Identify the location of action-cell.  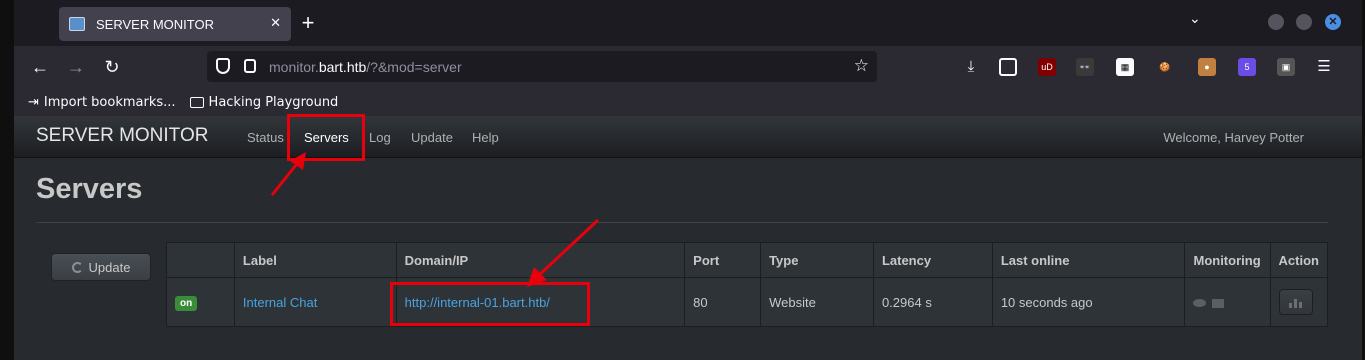
(1299, 302).